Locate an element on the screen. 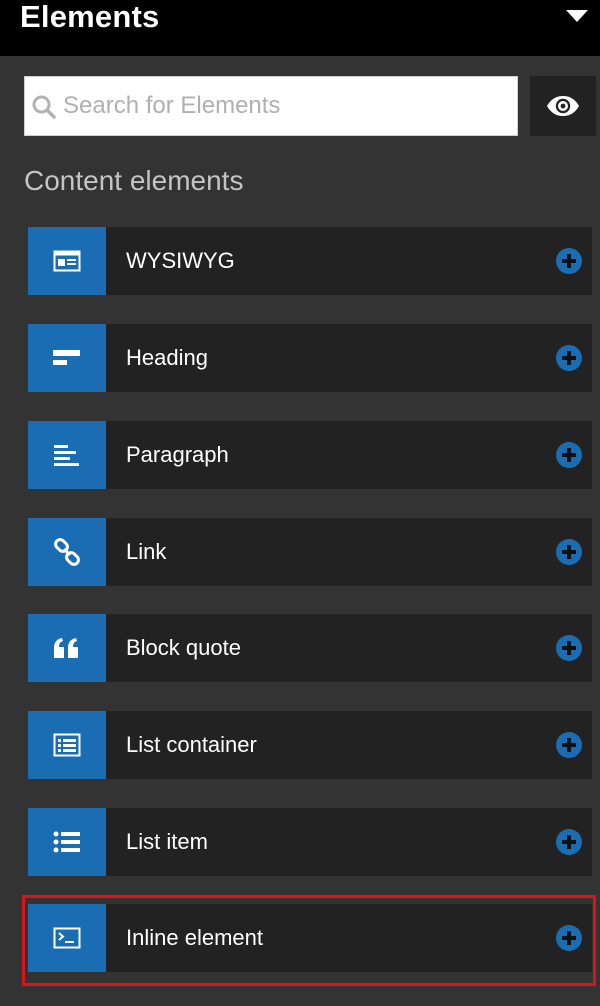 The image size is (600, 1006). element-item-link: Link is located at coordinates (310, 552).